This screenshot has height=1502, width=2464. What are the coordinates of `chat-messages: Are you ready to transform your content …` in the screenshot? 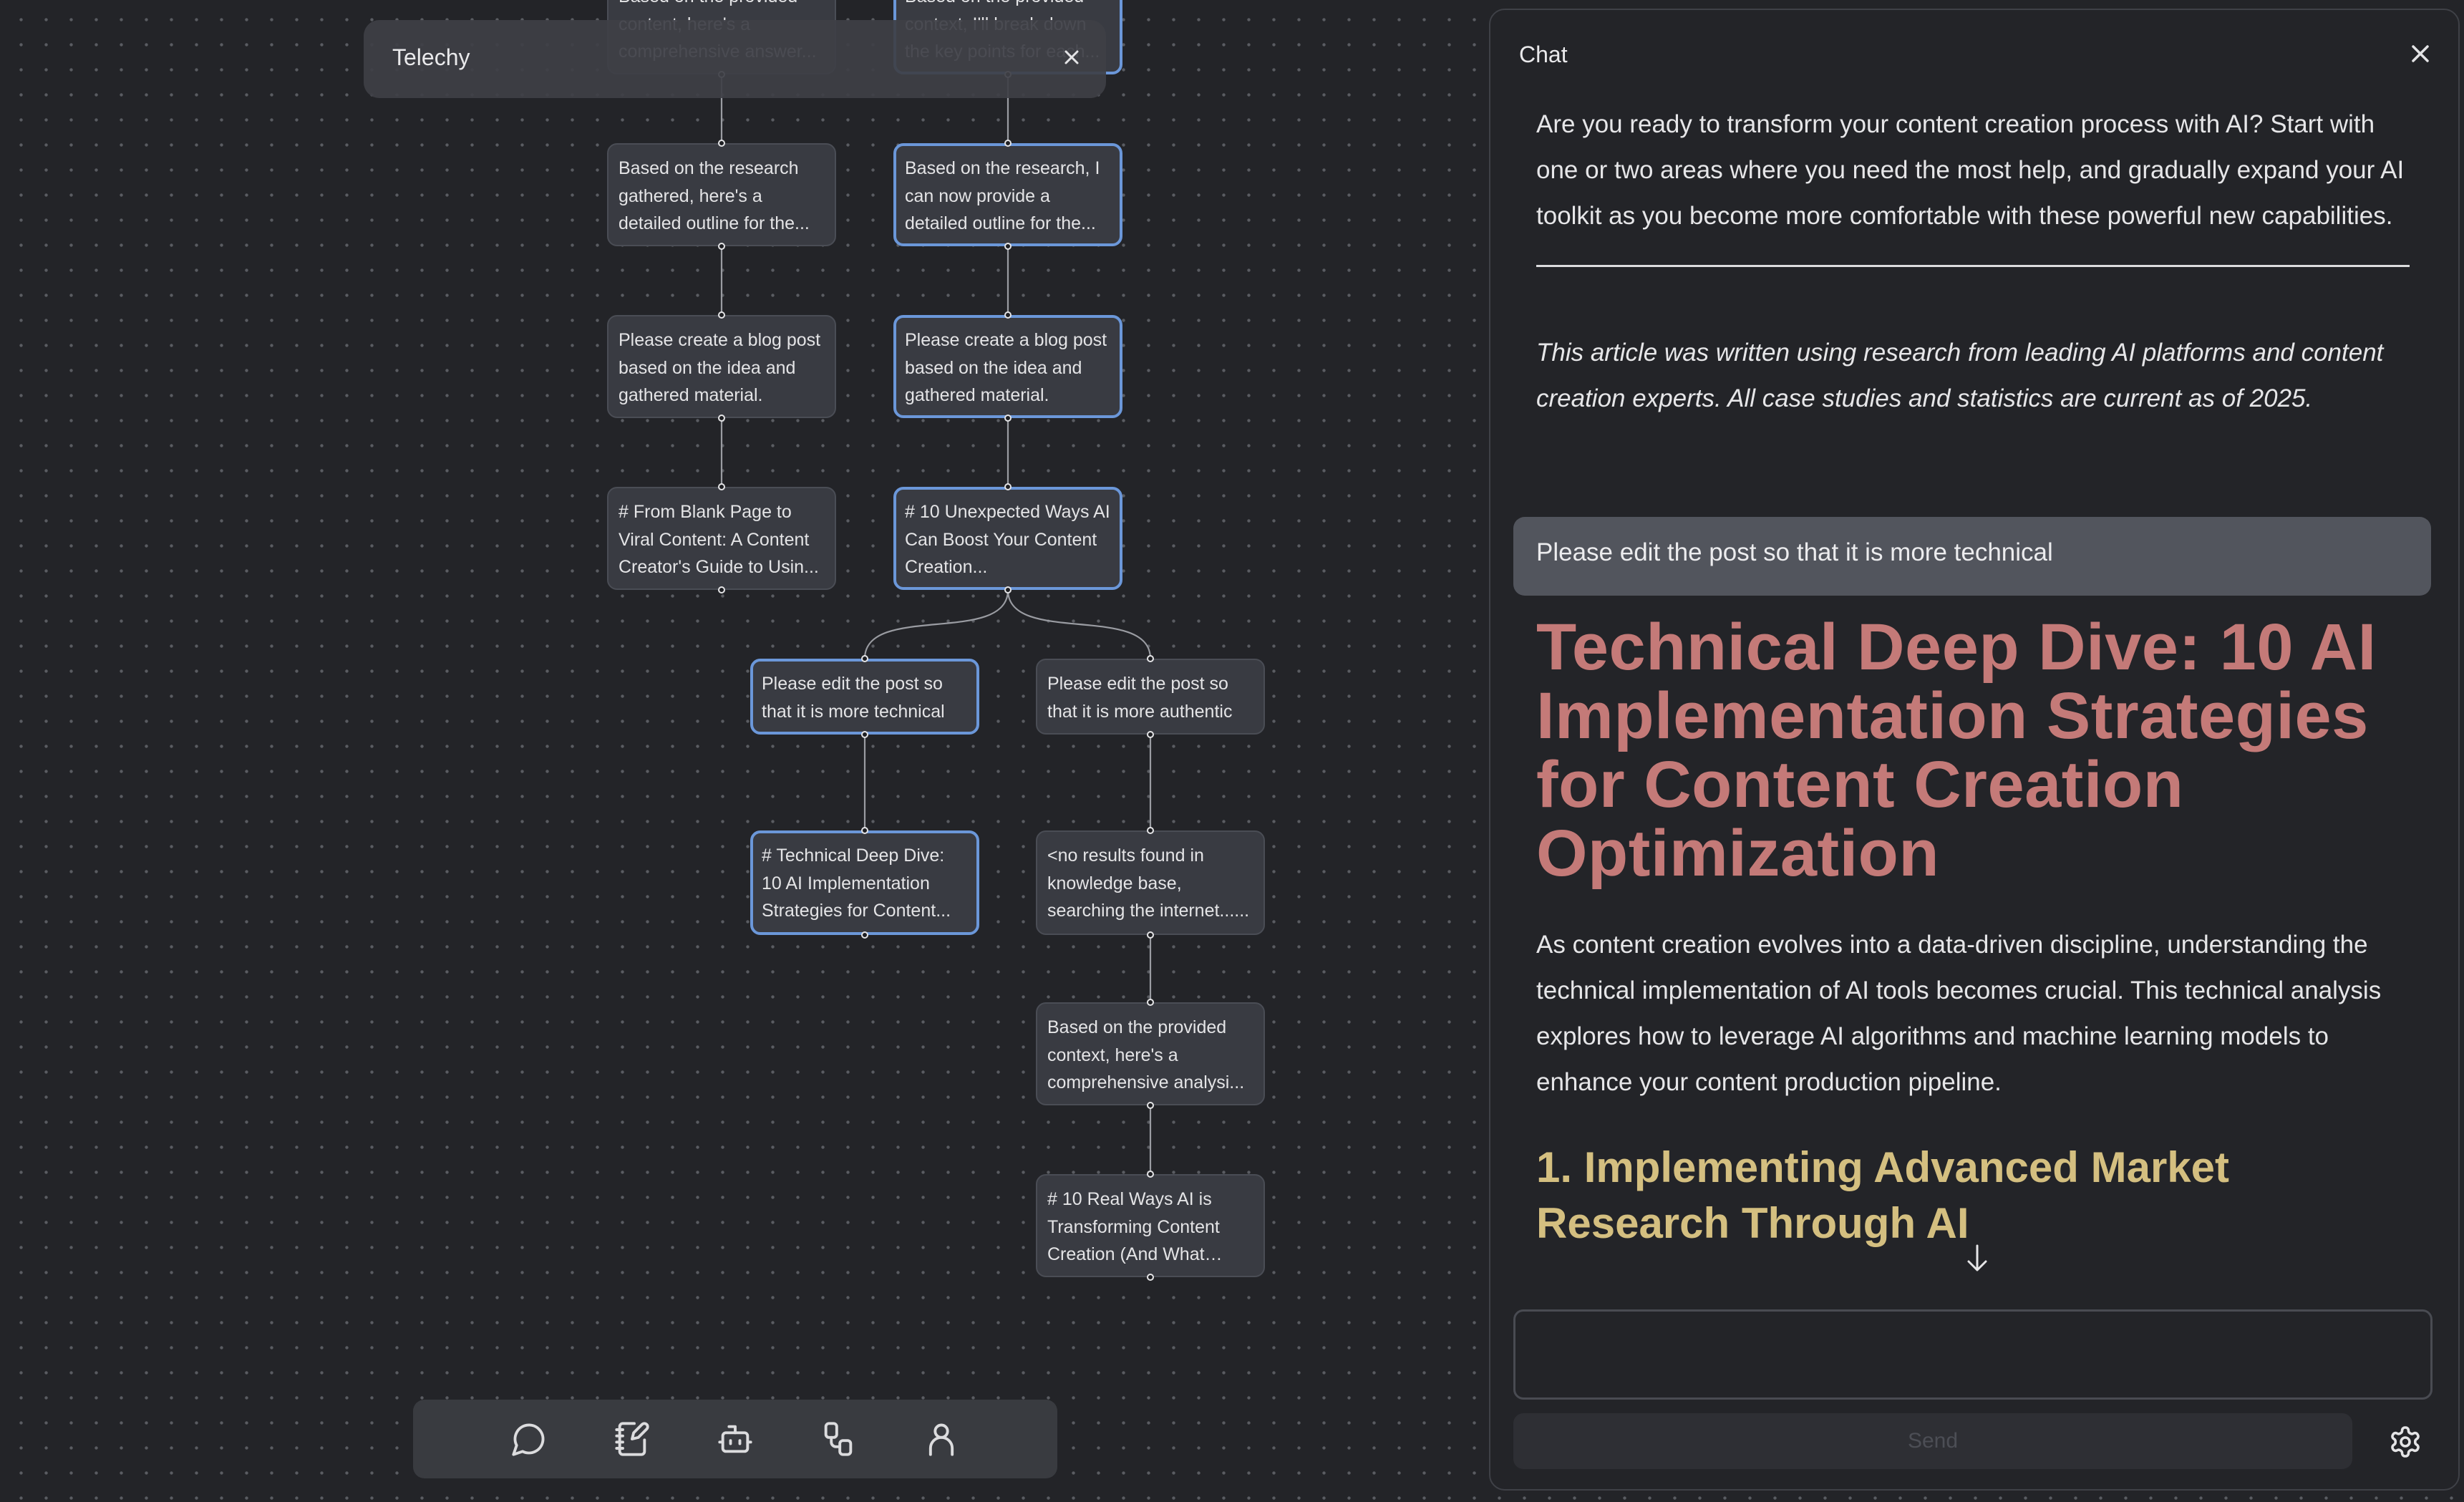 It's located at (1976, 262).